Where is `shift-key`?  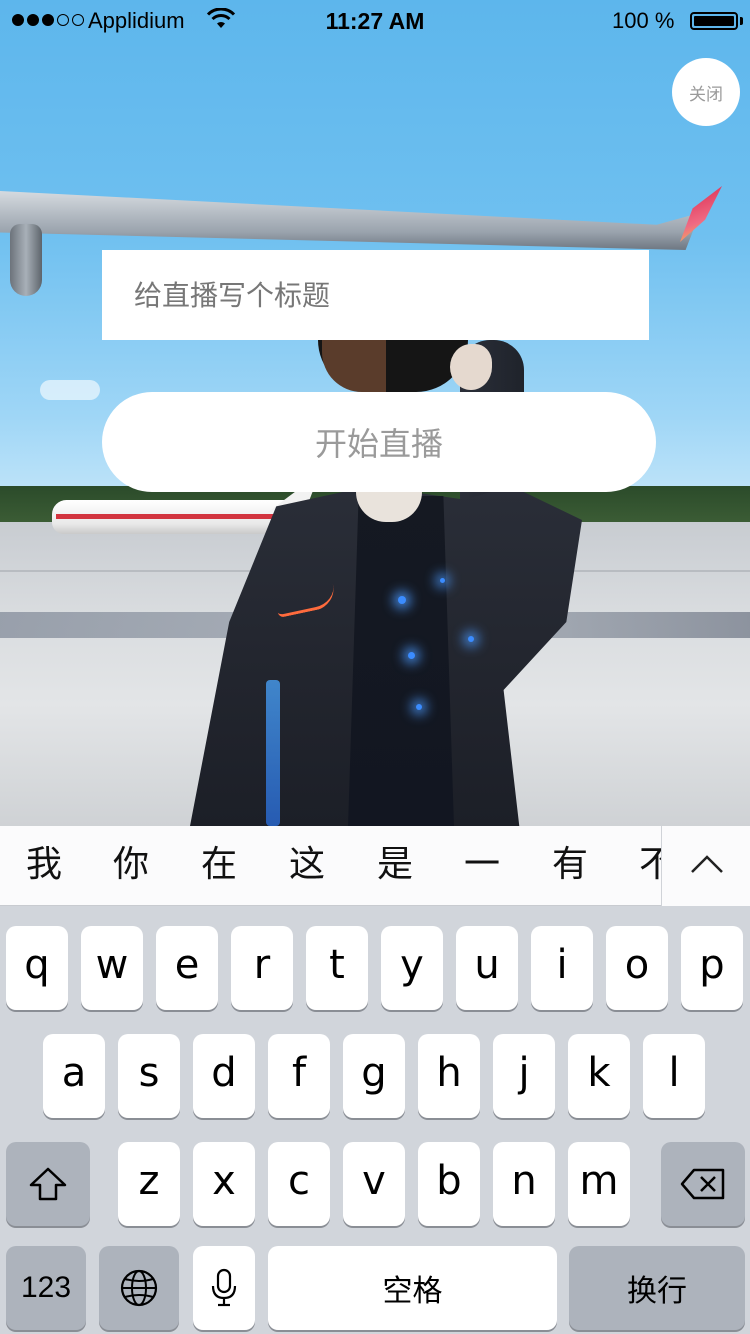 shift-key is located at coordinates (48, 1184).